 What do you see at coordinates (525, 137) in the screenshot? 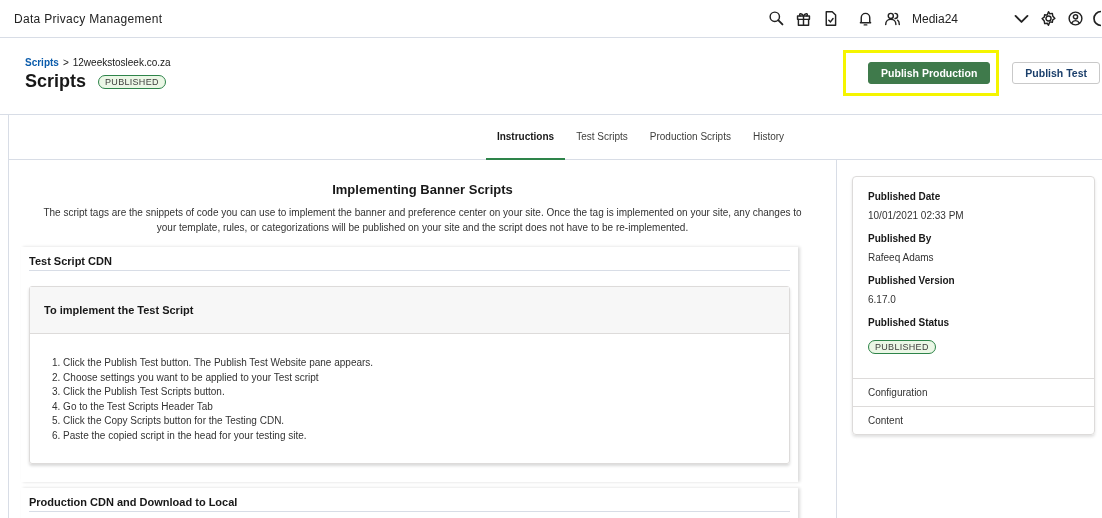
I see `tab: Instructions` at bounding box center [525, 137].